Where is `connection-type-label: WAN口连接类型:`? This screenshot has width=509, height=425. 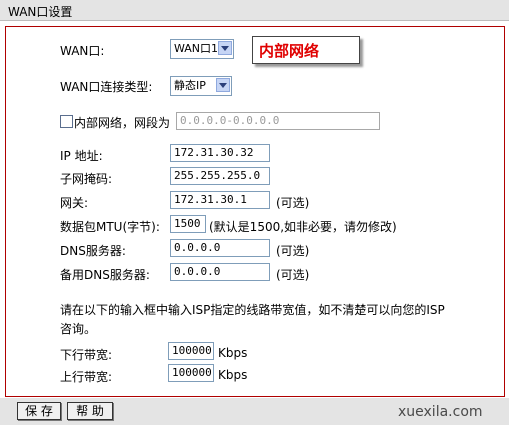
connection-type-label: WAN口连接类型: is located at coordinates (106, 87).